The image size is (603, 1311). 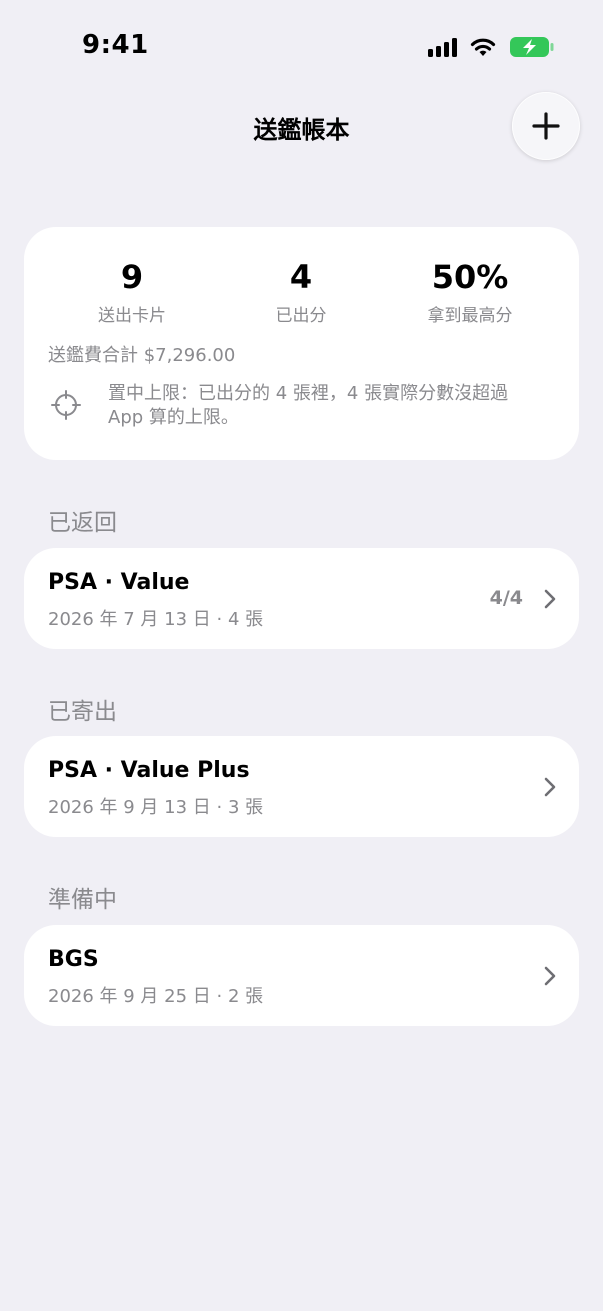 What do you see at coordinates (156, 807) in the screenshot?
I see `row-subtitle: 2026 年 9 月 13 日 · 3 張` at bounding box center [156, 807].